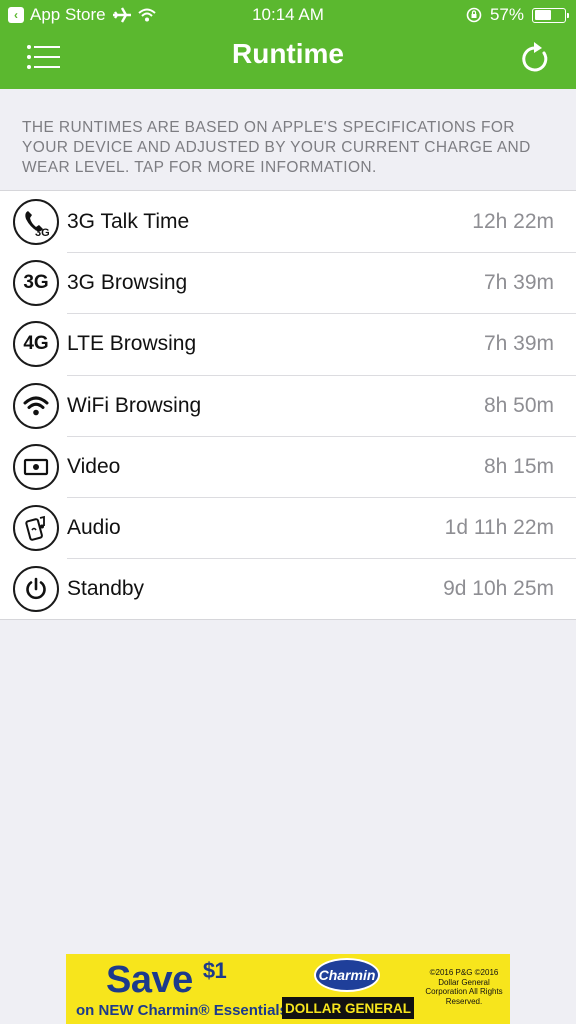  I want to click on ad-save-text: Save, so click(149, 980).